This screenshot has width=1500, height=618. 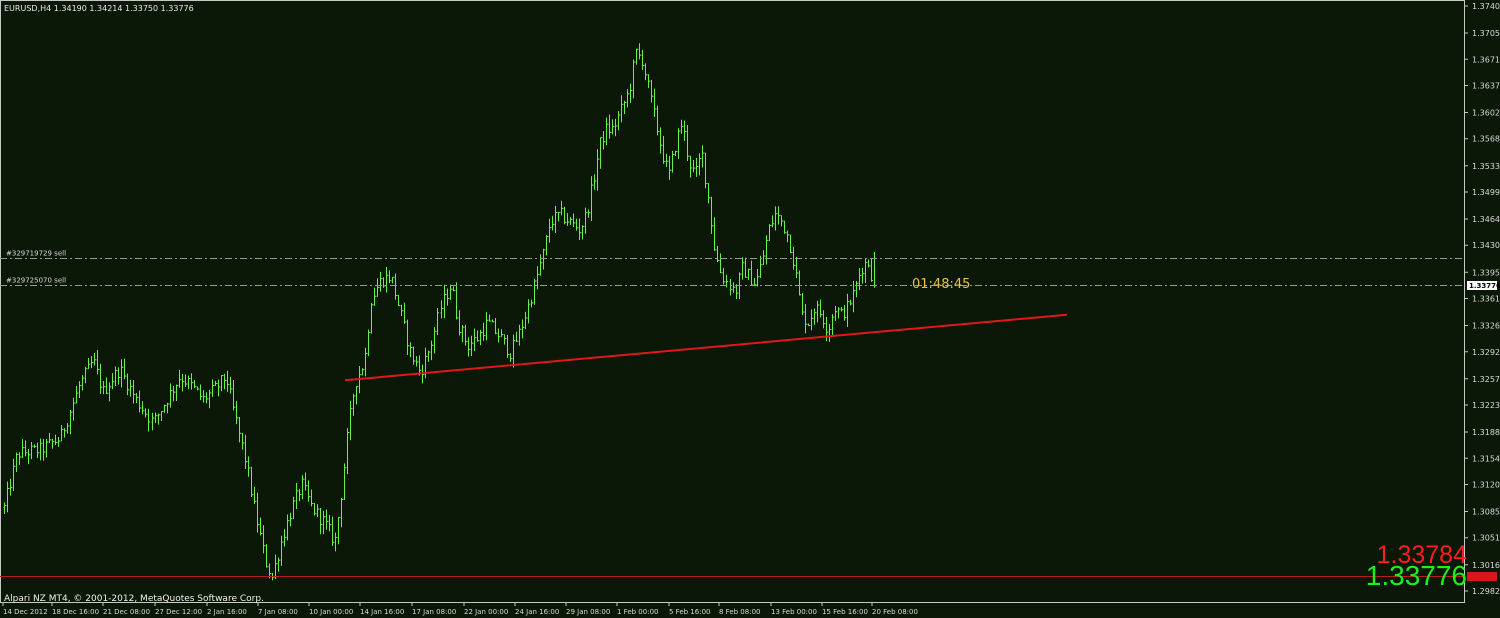 I want to click on y-tick-label: 1.30510, so click(x=1486, y=538).